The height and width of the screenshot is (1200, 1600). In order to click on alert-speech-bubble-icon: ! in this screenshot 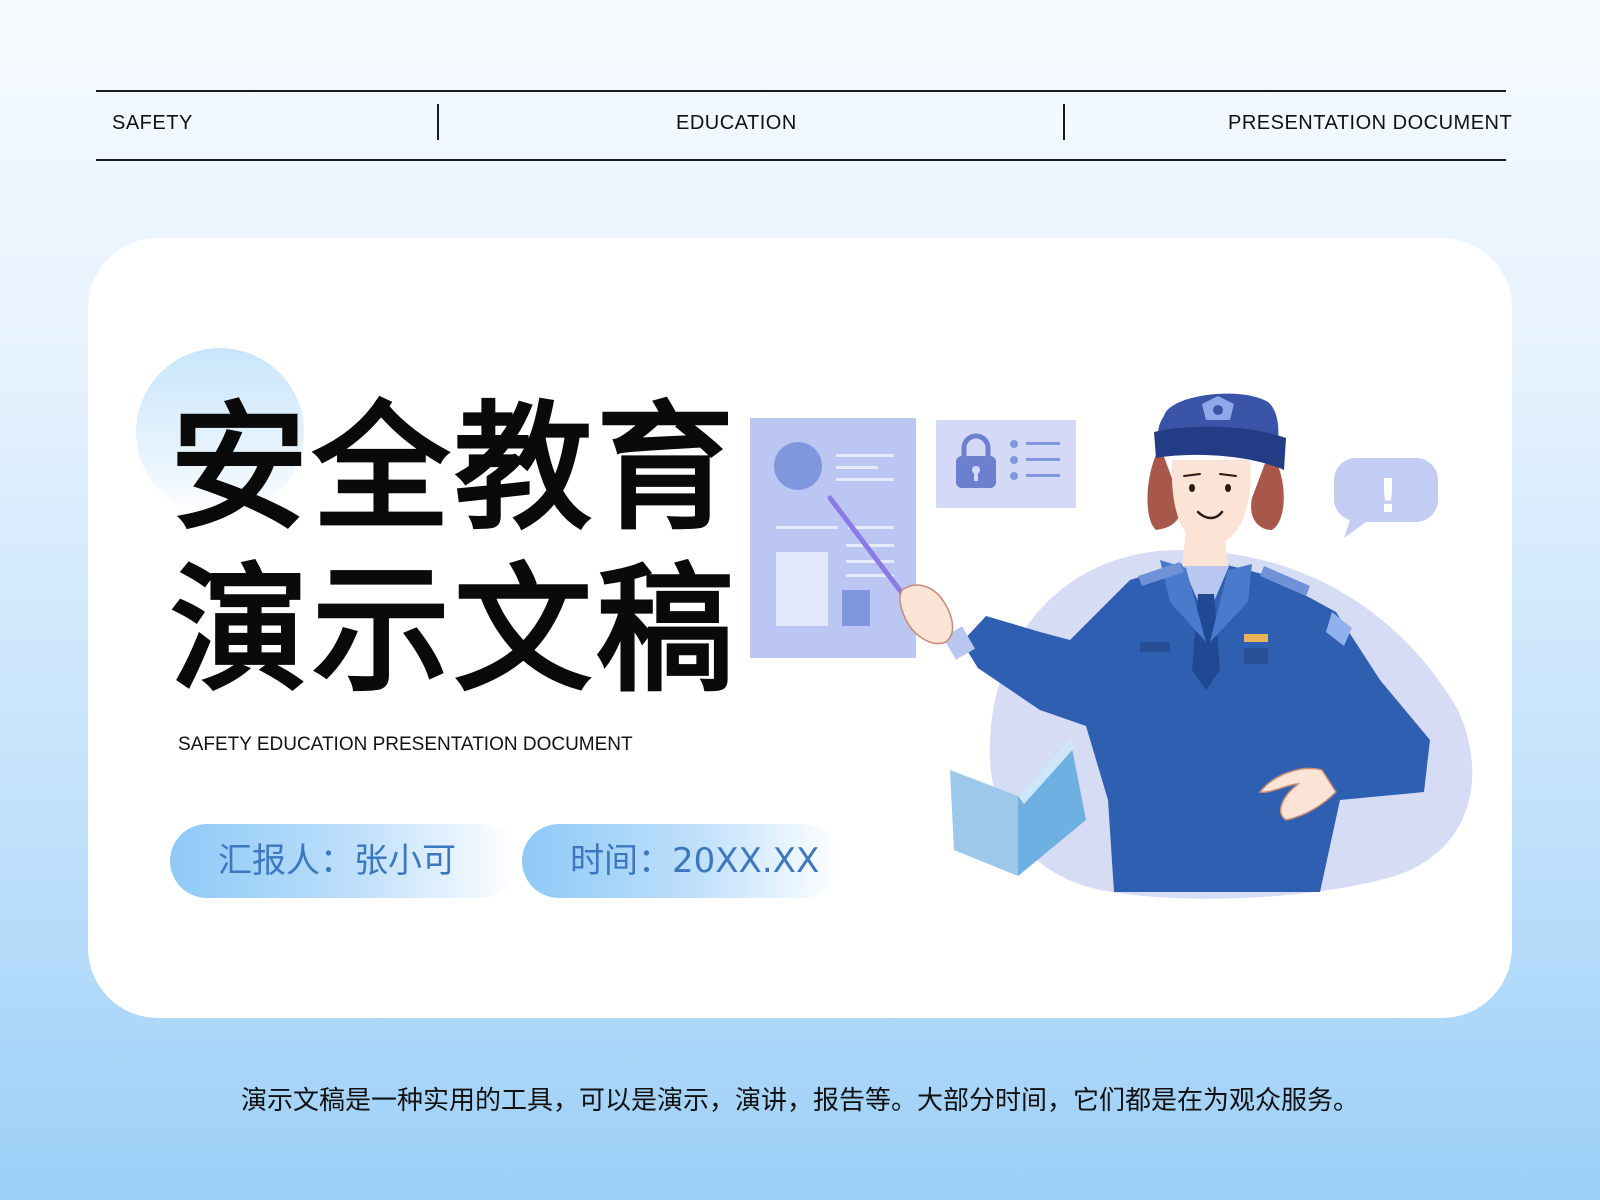, I will do `click(1386, 498)`.